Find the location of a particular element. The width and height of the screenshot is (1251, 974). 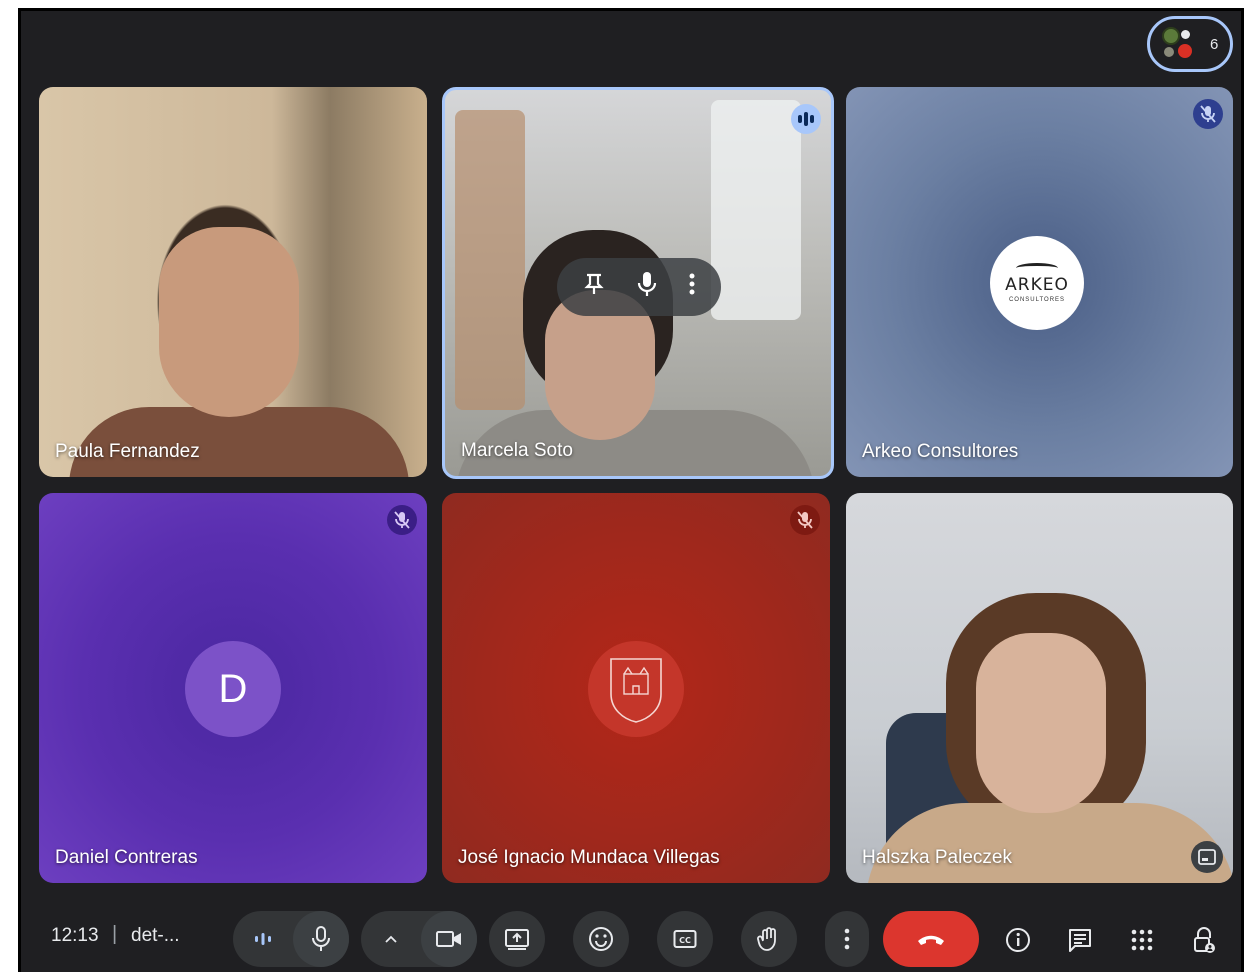

reactions-button is located at coordinates (601, 939).